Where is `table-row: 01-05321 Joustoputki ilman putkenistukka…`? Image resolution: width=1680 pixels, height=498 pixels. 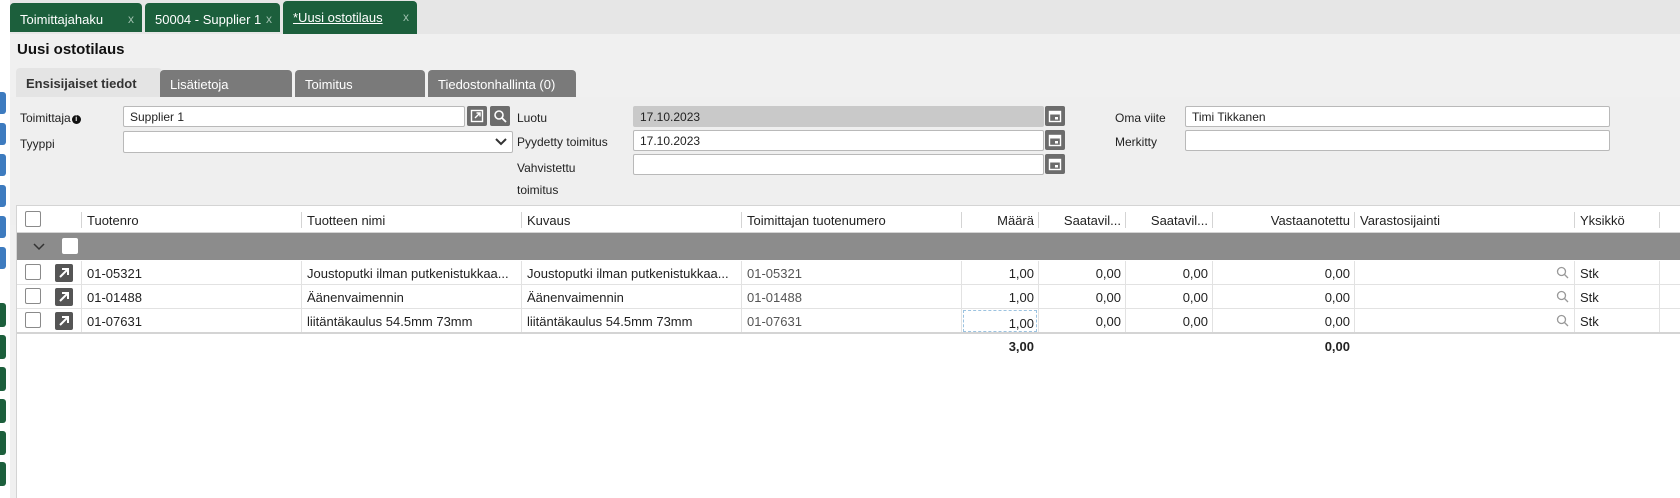 table-row: 01-05321 Joustoputki ilman putkenistukka… is located at coordinates (848, 273).